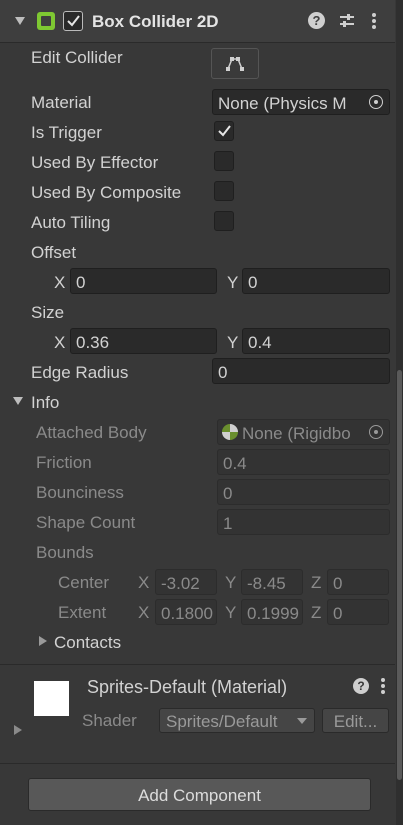  Describe the element at coordinates (54, 252) in the screenshot. I see `offset-label: Offset` at that location.